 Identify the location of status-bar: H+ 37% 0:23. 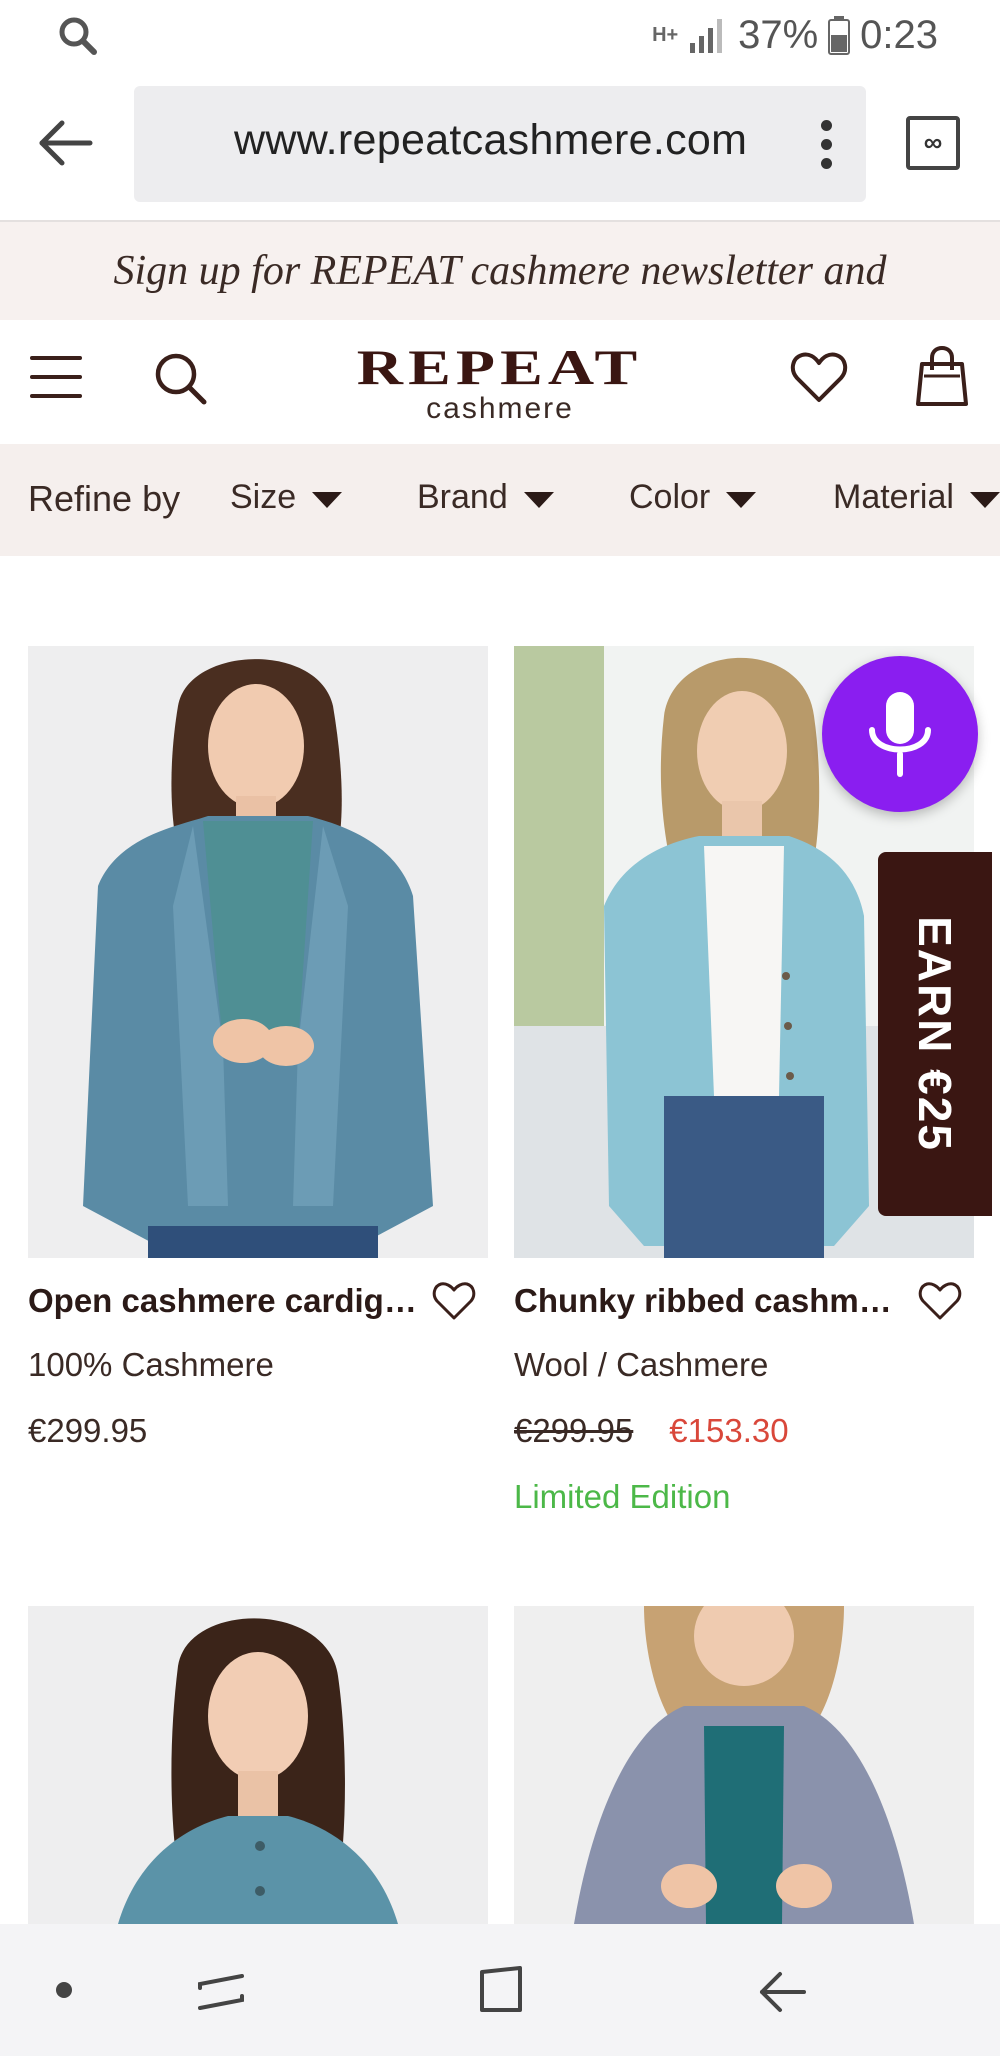
(500, 35).